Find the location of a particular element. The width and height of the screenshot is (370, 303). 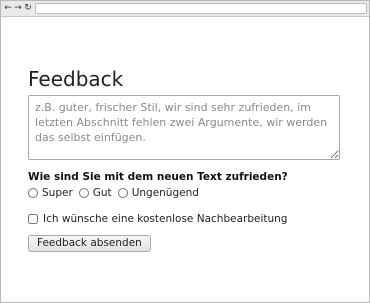

option-super: Super is located at coordinates (50, 193).